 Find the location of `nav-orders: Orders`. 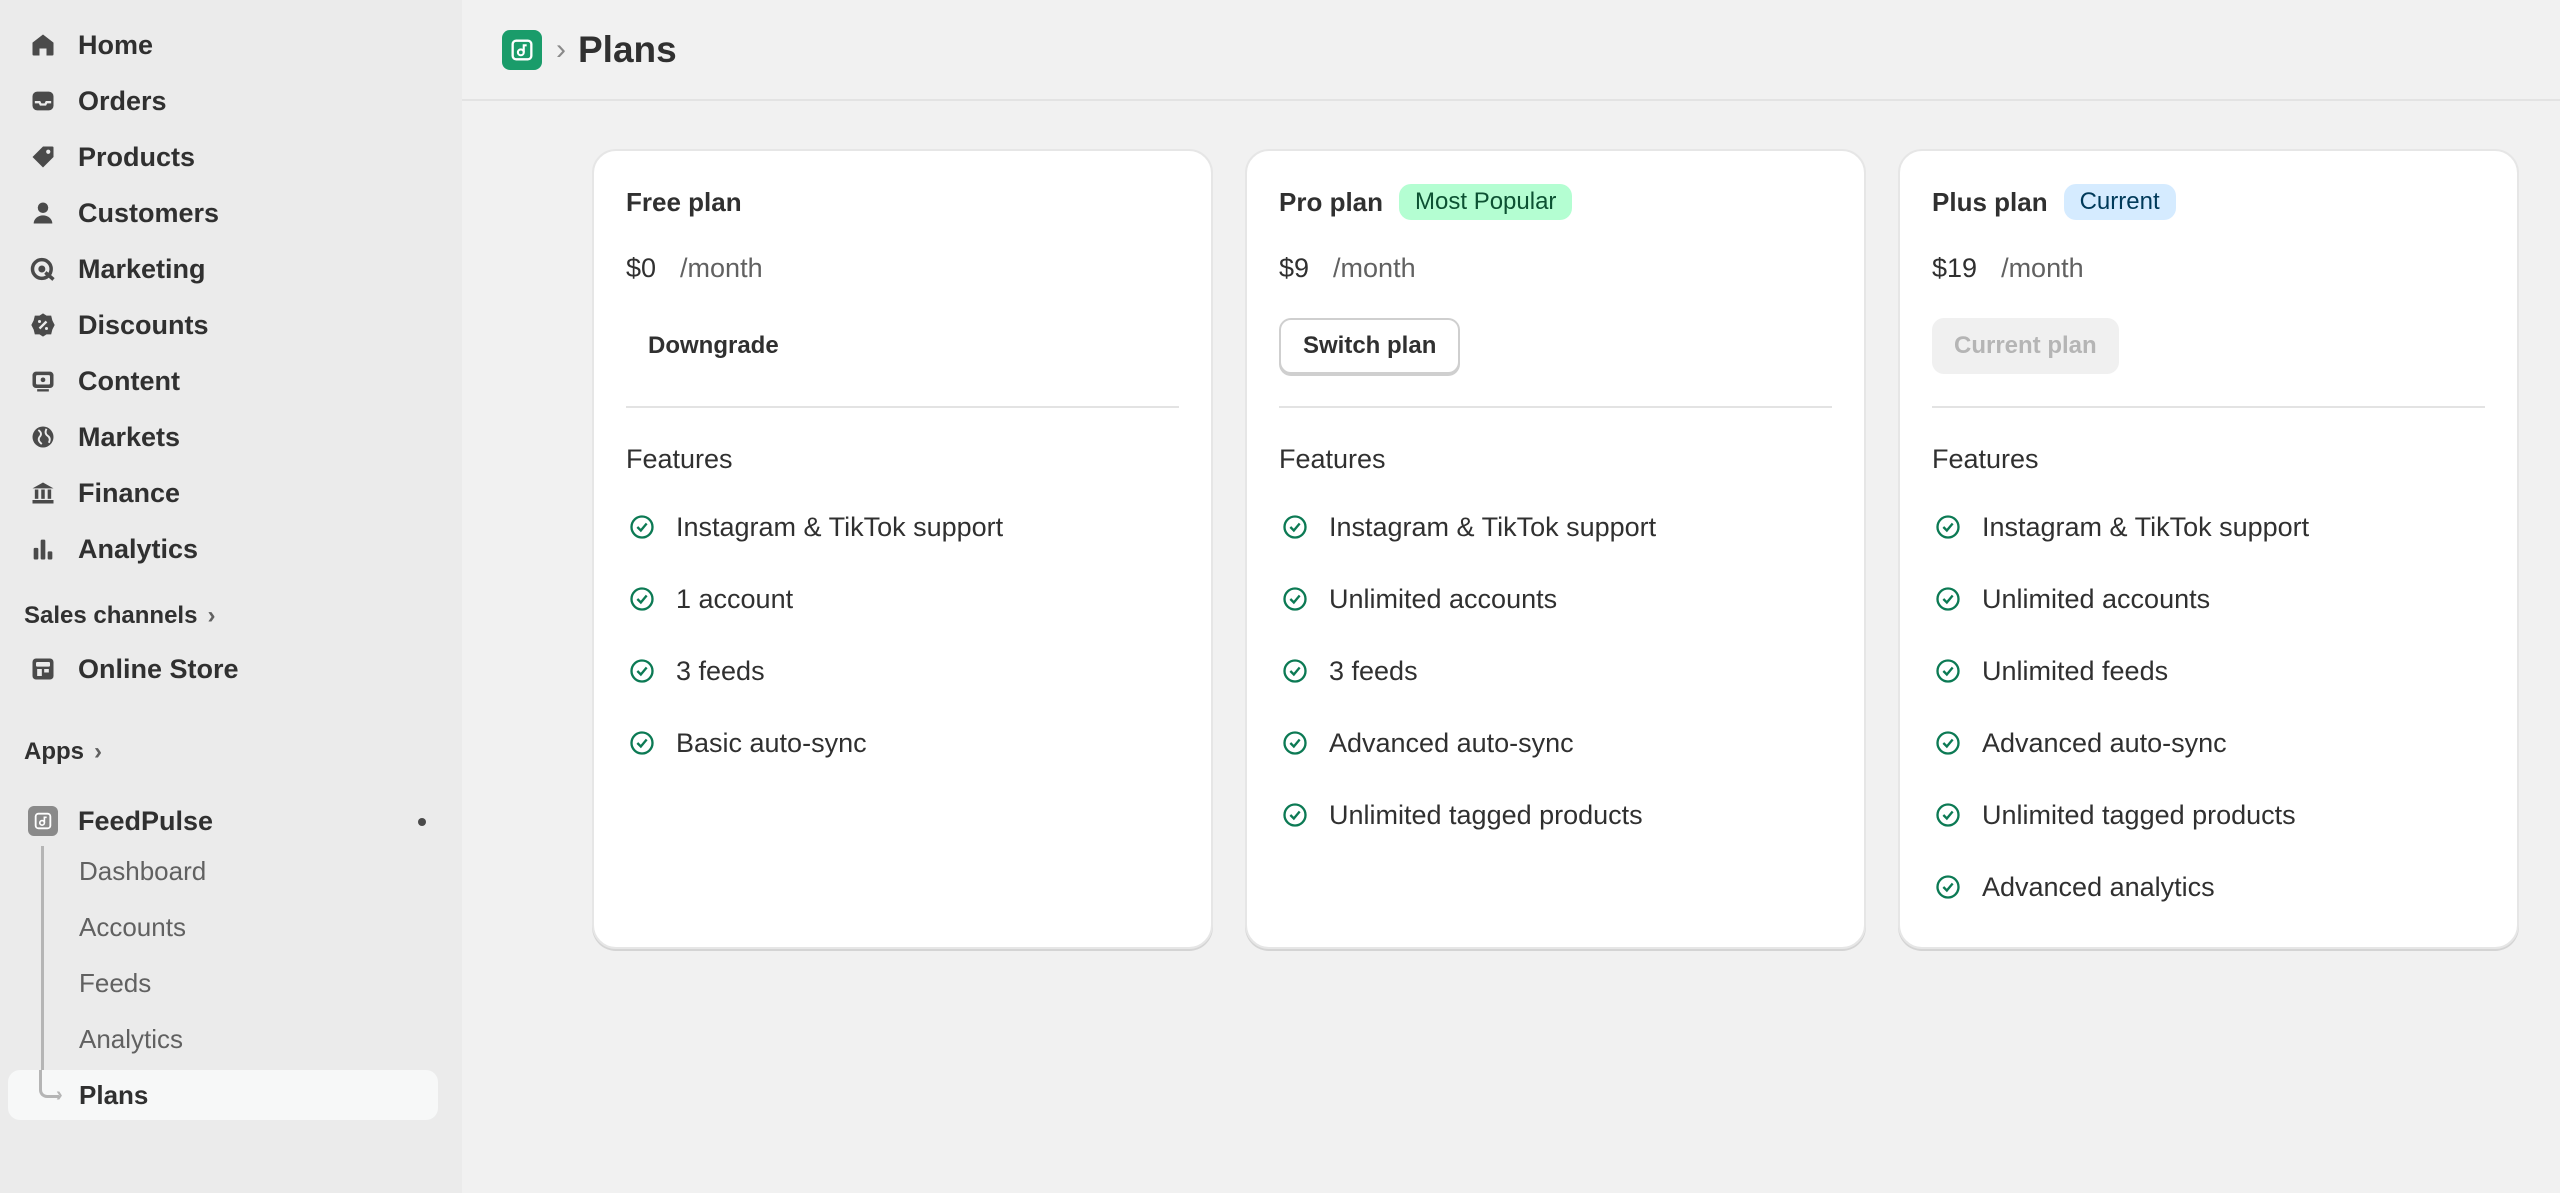

nav-orders: Orders is located at coordinates (231, 101).